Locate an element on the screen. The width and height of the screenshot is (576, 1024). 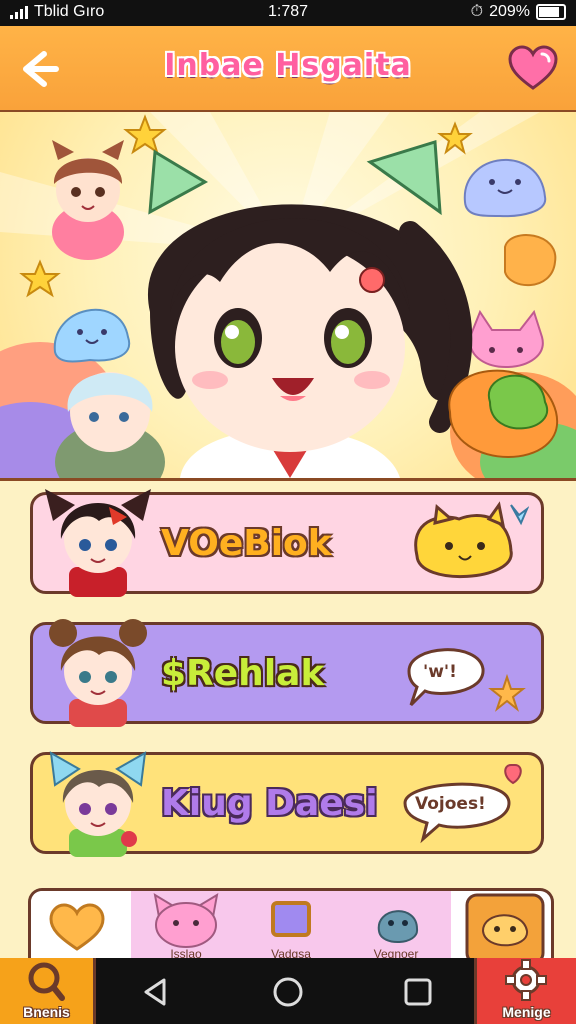
character-tray: Isslao Vadgsa Vegnoer is located at coordinates (291, 925).